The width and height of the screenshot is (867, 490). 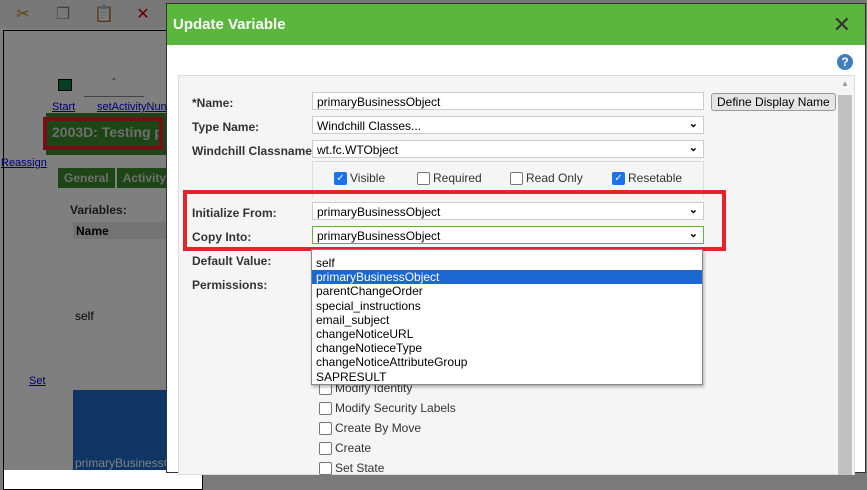 I want to click on permission-set-state: Set State, so click(x=351, y=468).